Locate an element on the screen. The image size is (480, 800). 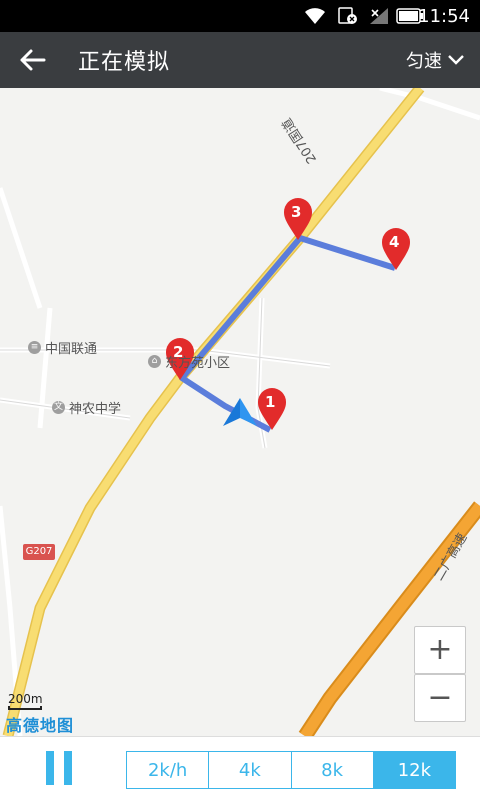
map-scale: 200m is located at coordinates (25, 701).